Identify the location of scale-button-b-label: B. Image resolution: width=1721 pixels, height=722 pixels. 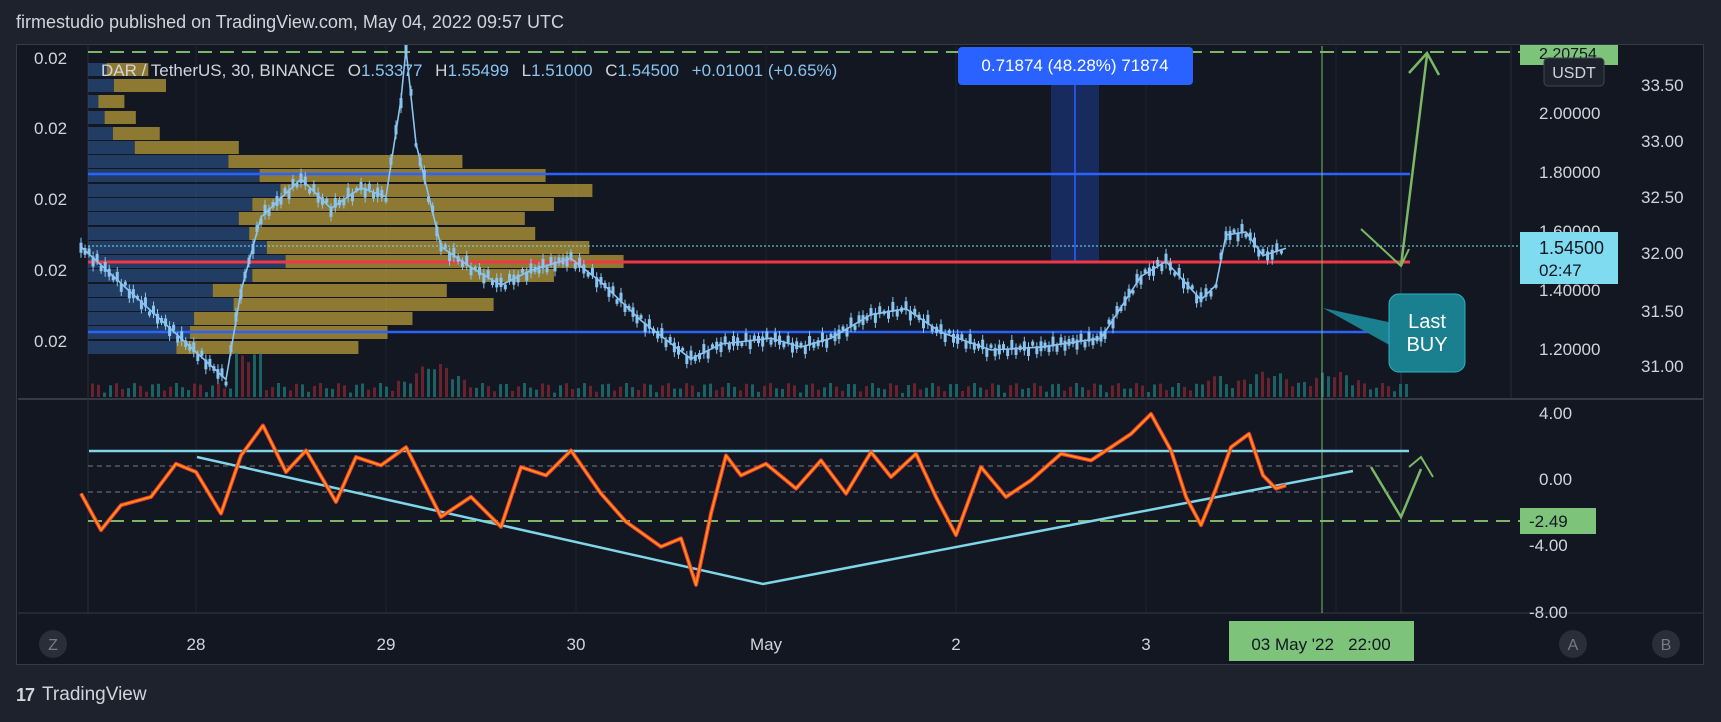
(1666, 645).